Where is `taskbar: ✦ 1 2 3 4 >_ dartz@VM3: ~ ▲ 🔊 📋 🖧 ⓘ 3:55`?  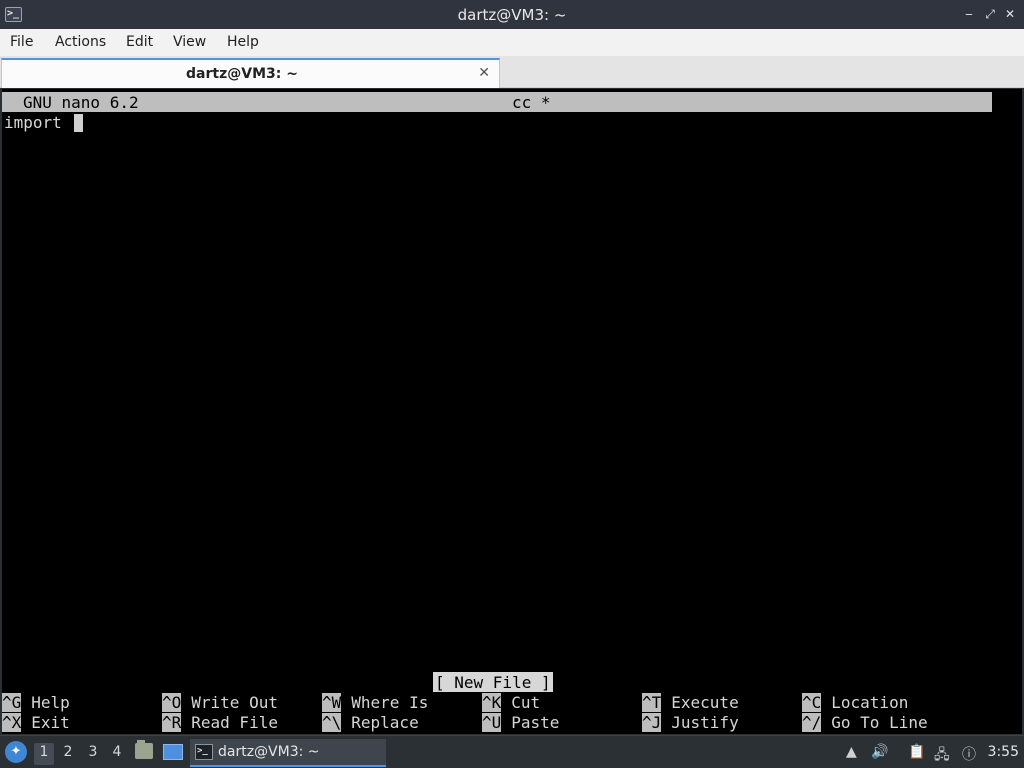
taskbar: ✦ 1 2 3 4 >_ dartz@VM3: ~ ▲ 🔊 📋 🖧 ⓘ 3:55 is located at coordinates (512, 751).